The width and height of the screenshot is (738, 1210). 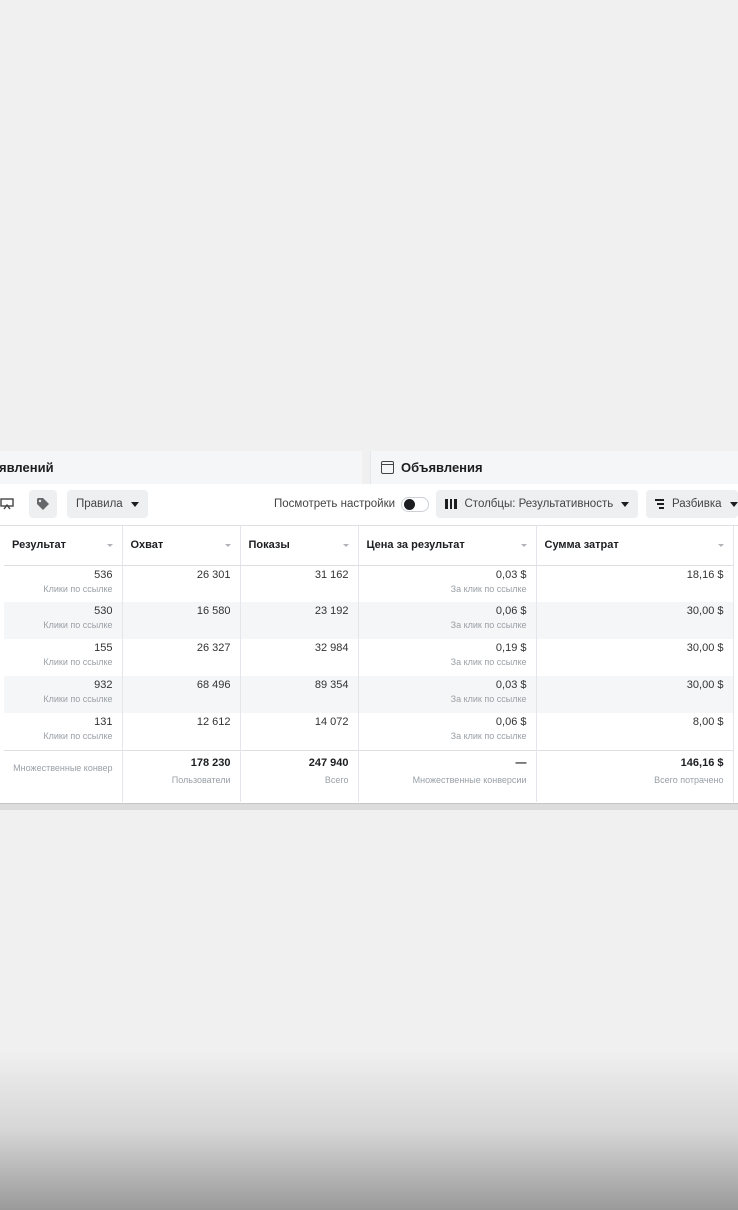 I want to click on cell-result: 155 Клики по ссылке, so click(x=63, y=657).